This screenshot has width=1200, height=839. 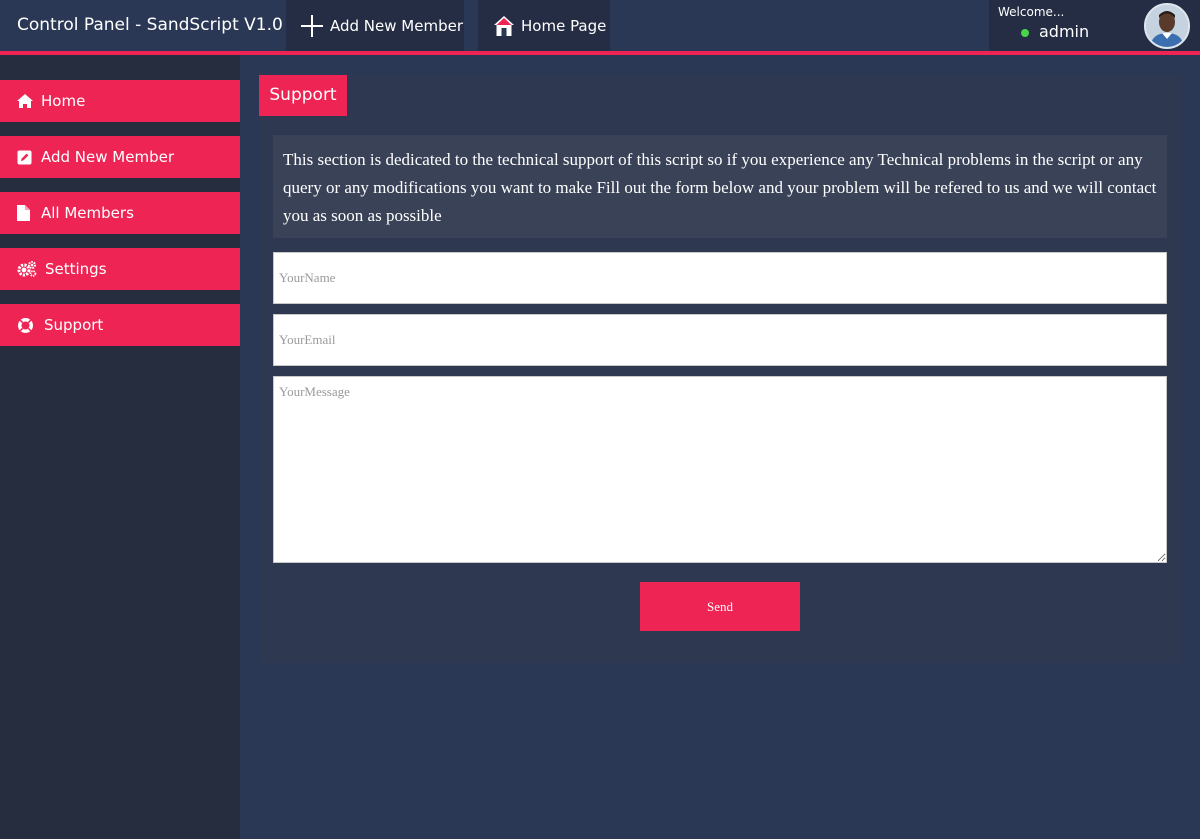 I want to click on sidebar-item-add-new-member: Add New Member, so click(x=120, y=157).